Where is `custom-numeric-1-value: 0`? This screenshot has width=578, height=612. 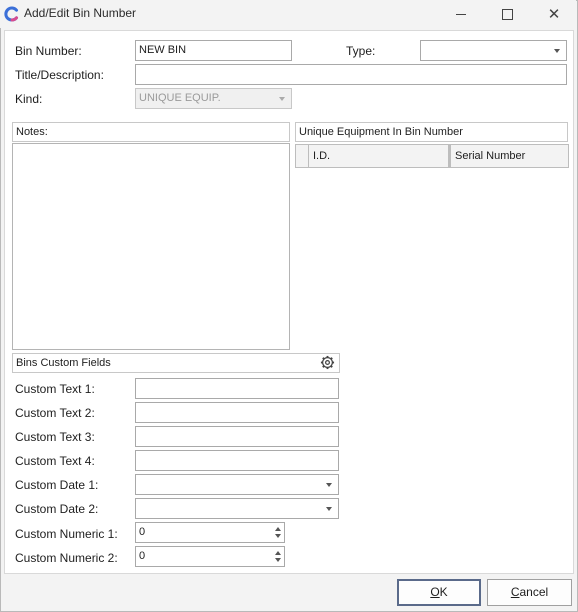 custom-numeric-1-value: 0 is located at coordinates (142, 532).